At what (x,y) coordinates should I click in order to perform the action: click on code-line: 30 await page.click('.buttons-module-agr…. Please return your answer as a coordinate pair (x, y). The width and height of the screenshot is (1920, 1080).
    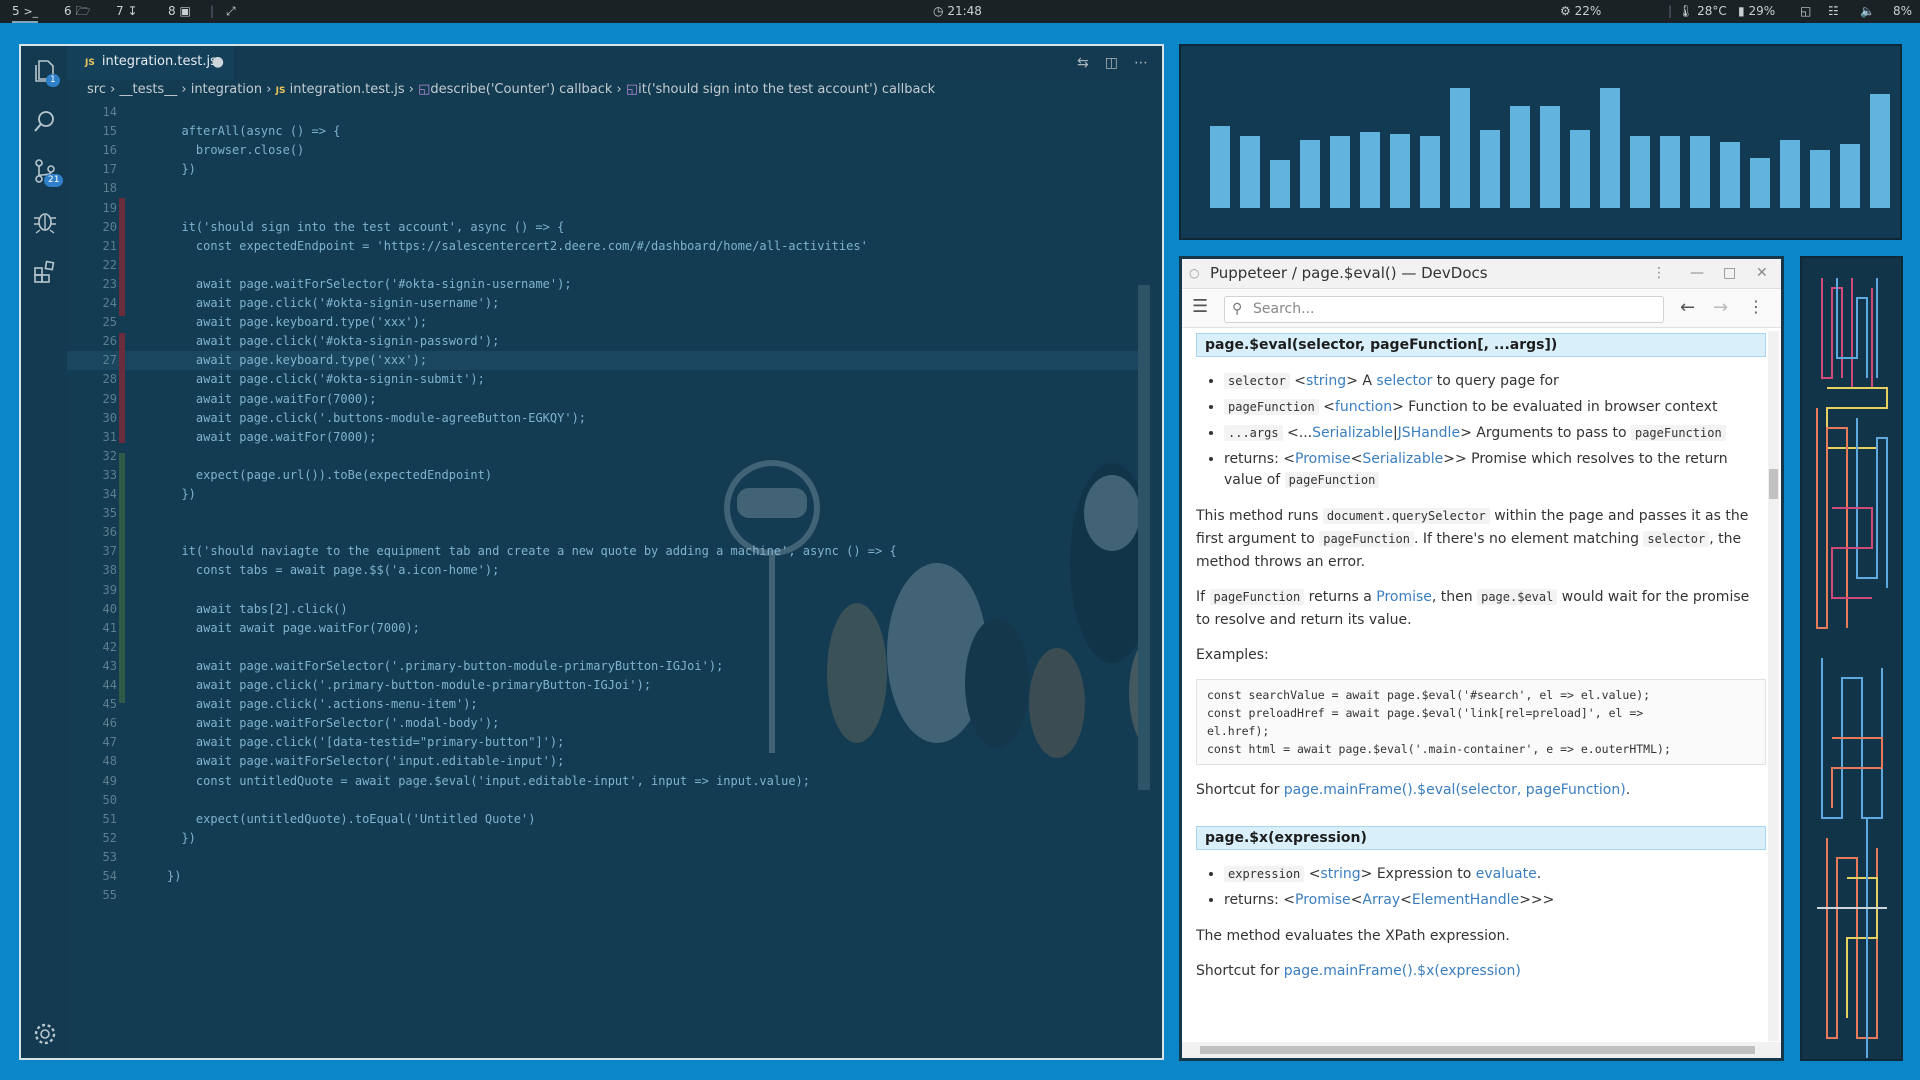
    Looking at the image, I should click on (608, 418).